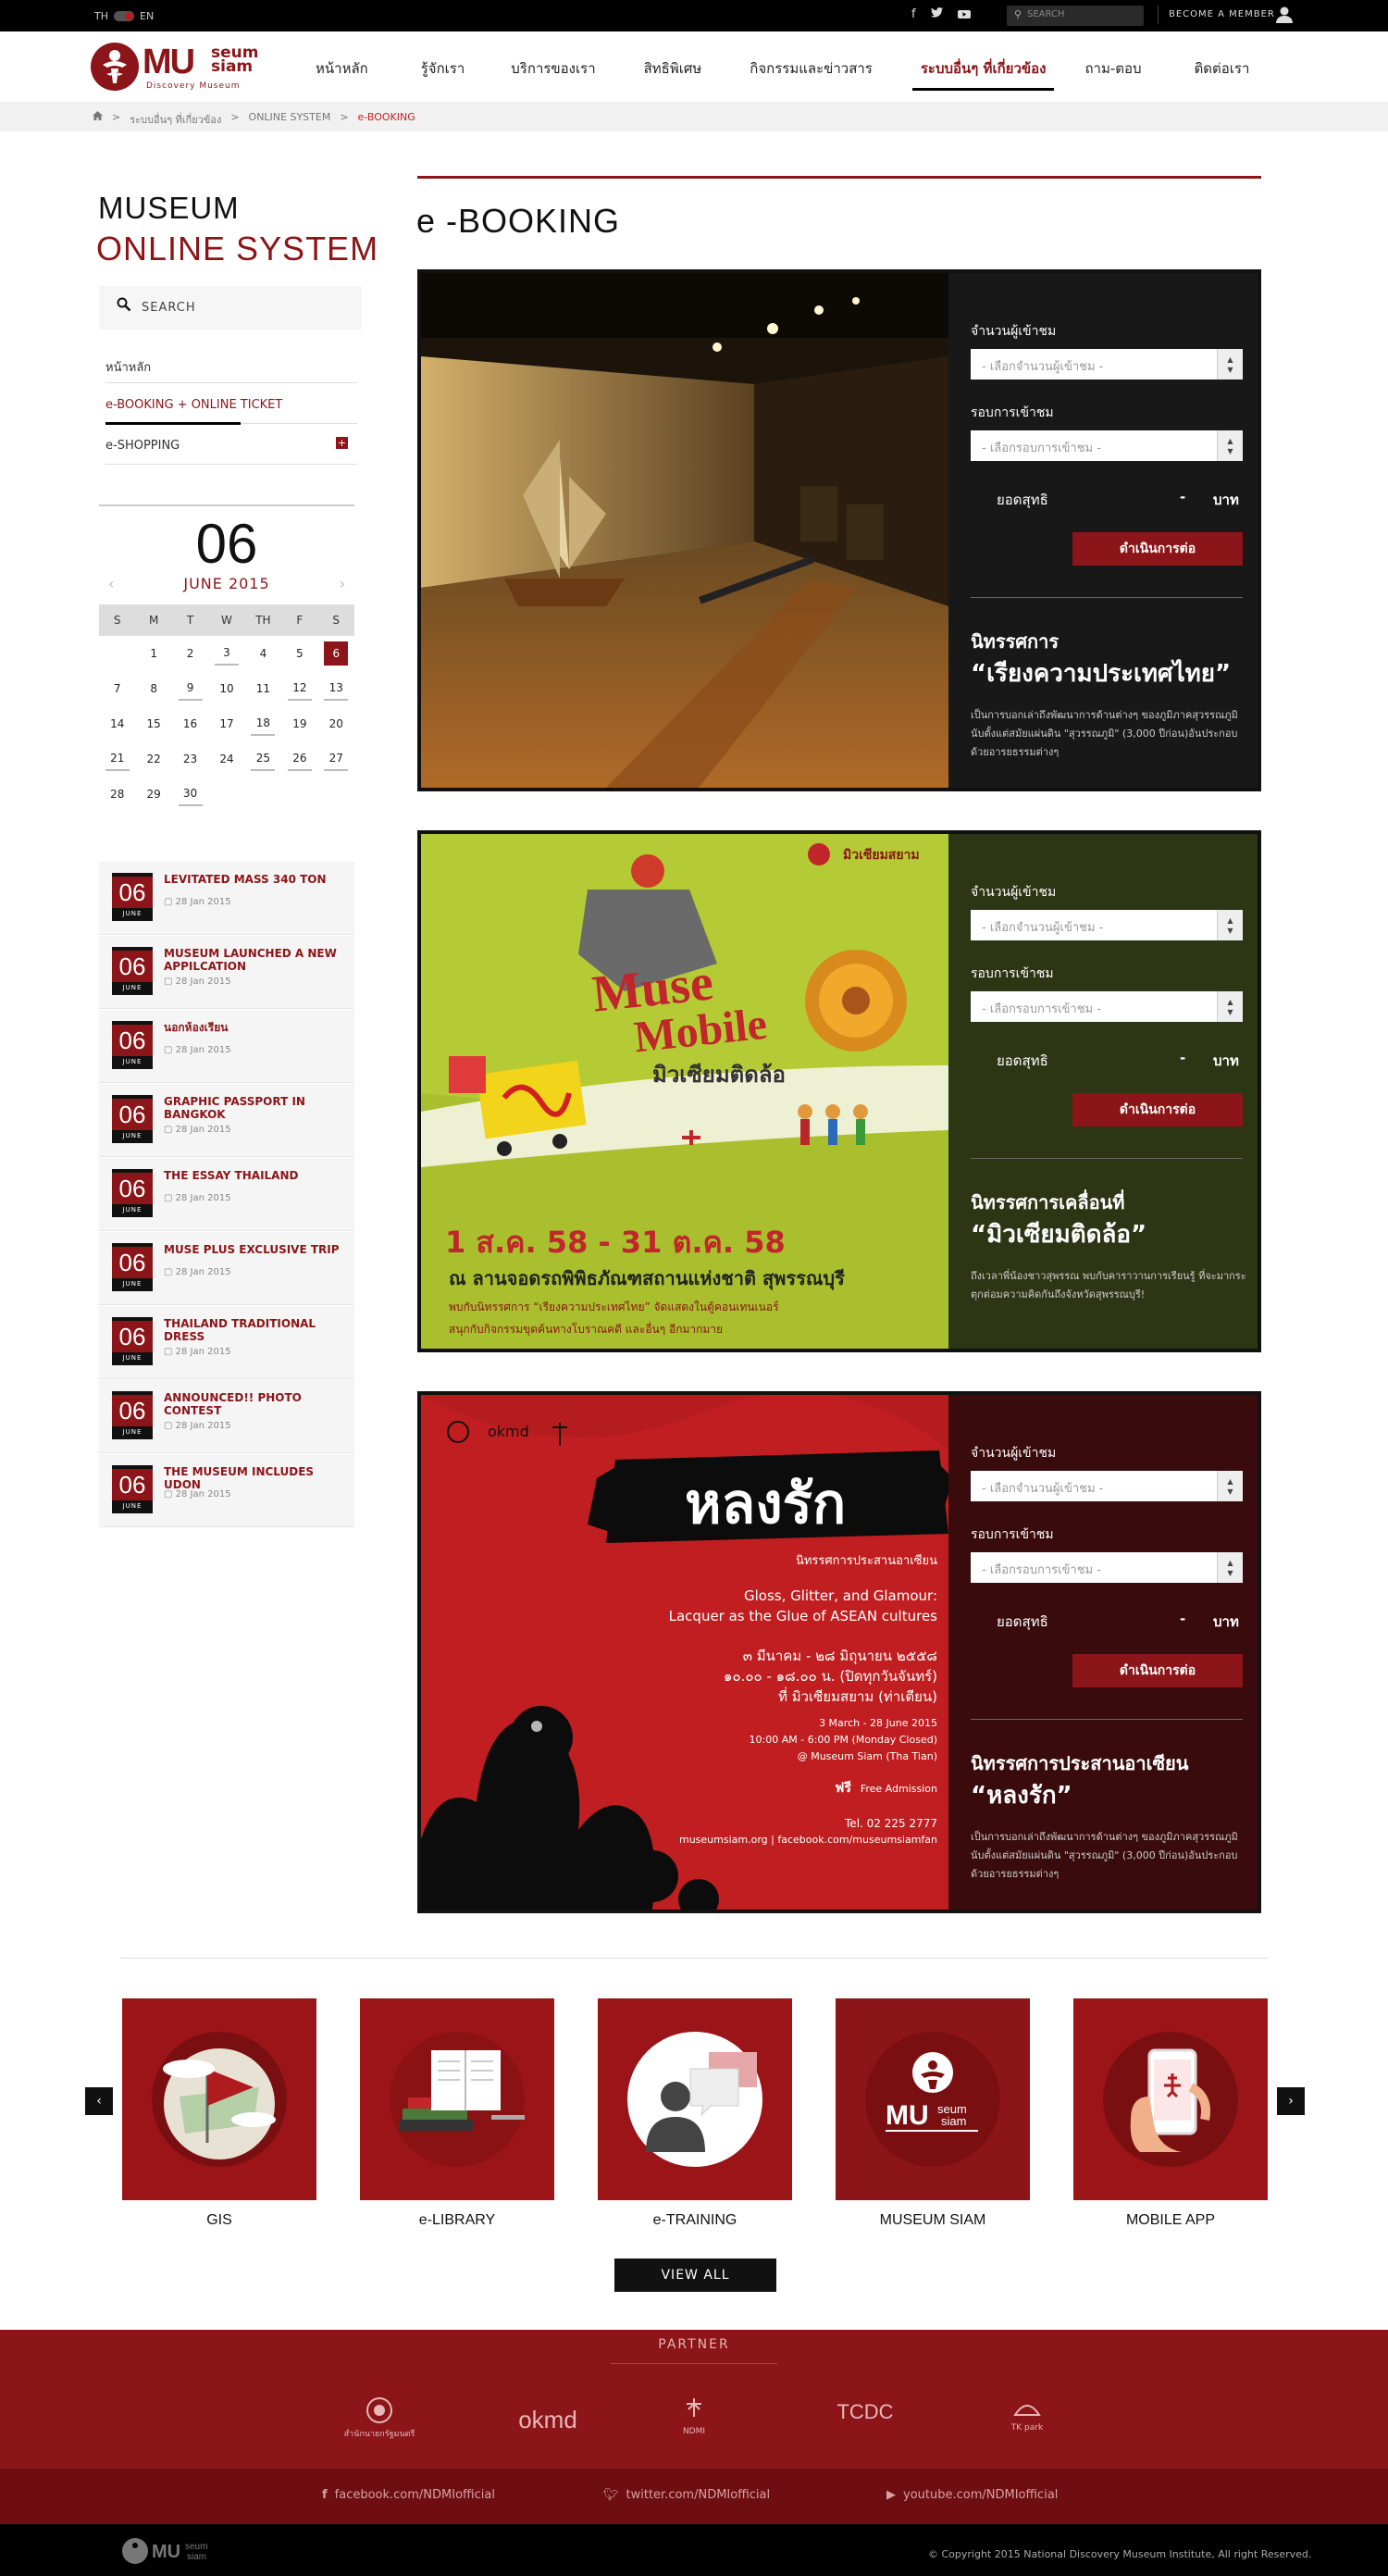 The height and width of the screenshot is (2576, 1388). Describe the element at coordinates (191, 724) in the screenshot. I see `calendar-date: 16` at that location.